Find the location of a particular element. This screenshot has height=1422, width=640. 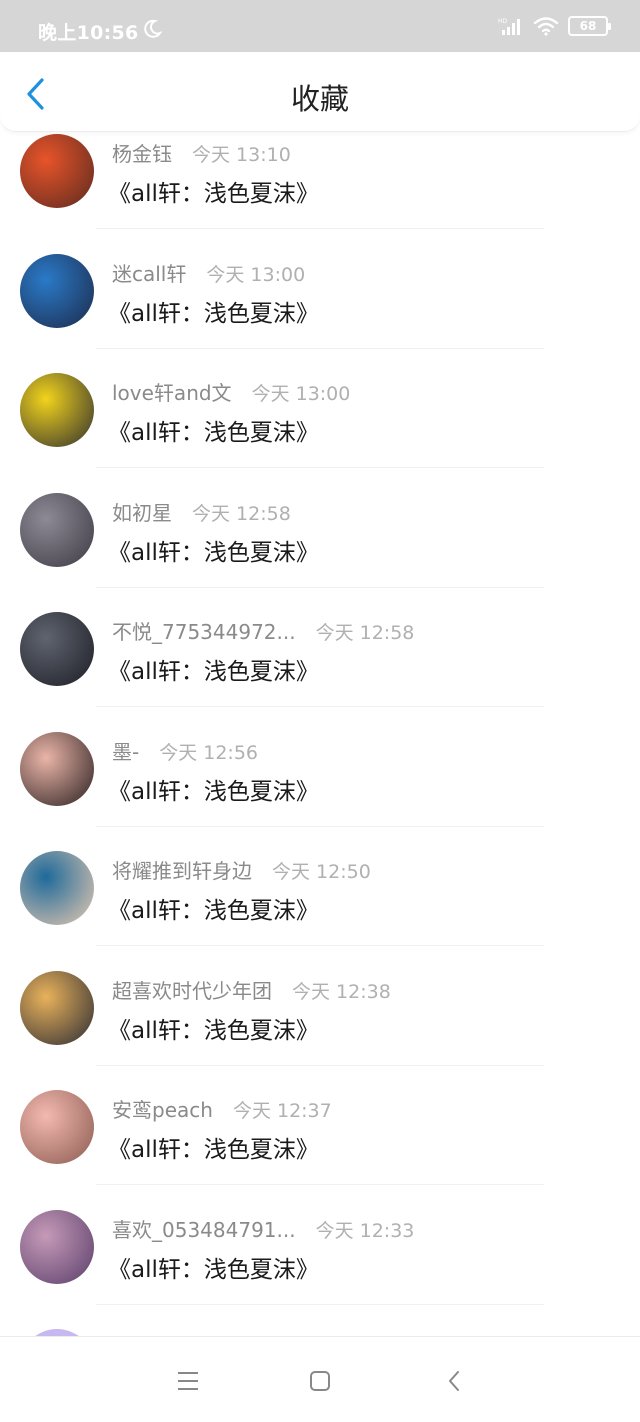

user-name: 墨- is located at coordinates (125, 750).